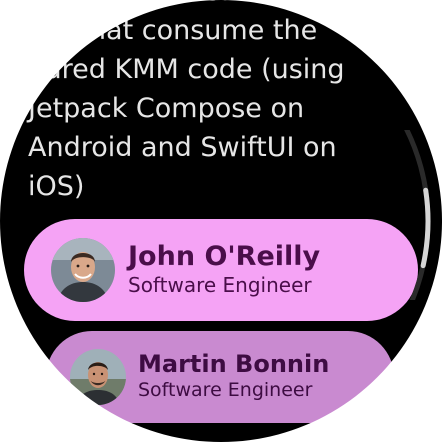 The width and height of the screenshot is (442, 442). I want to click on speaker-name: Martin Bonnin, so click(234, 364).